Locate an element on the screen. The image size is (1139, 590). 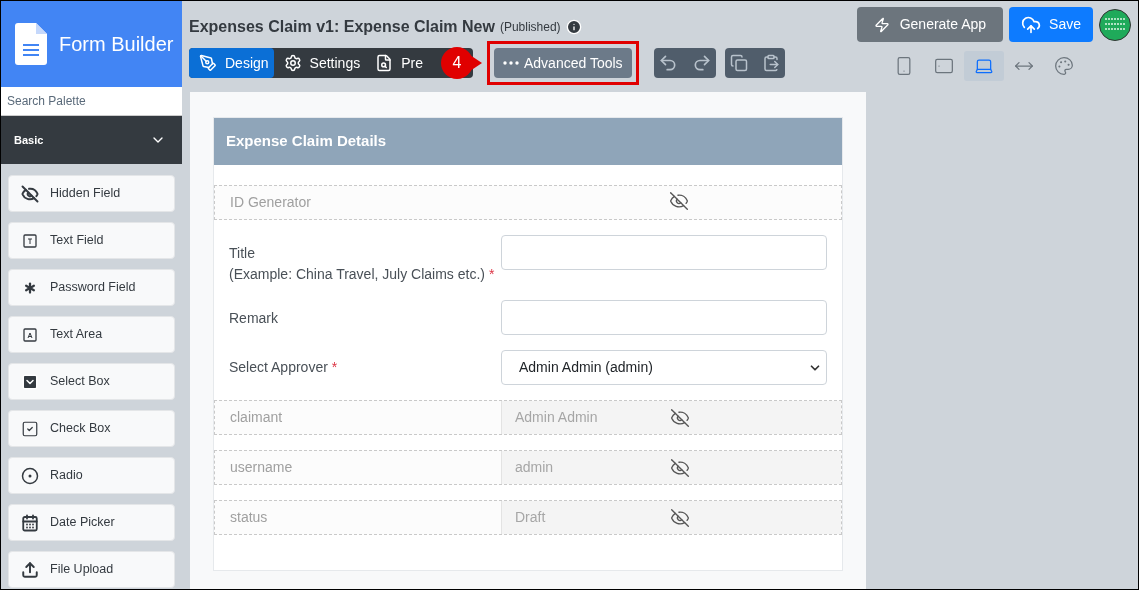
paste-icon is located at coordinates (770, 63).